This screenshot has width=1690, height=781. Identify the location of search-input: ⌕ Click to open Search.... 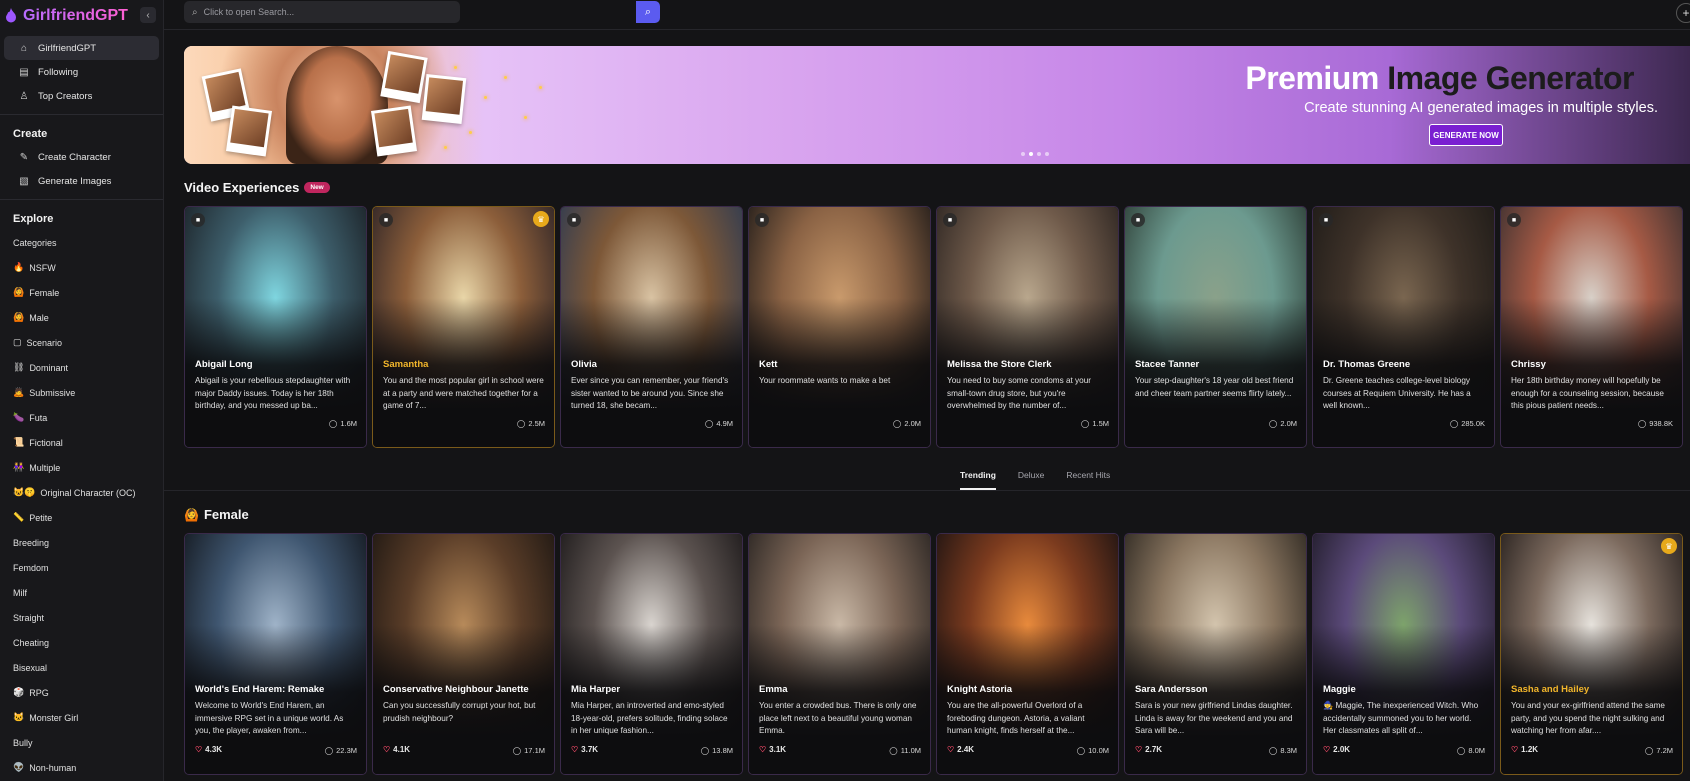
(322, 12).